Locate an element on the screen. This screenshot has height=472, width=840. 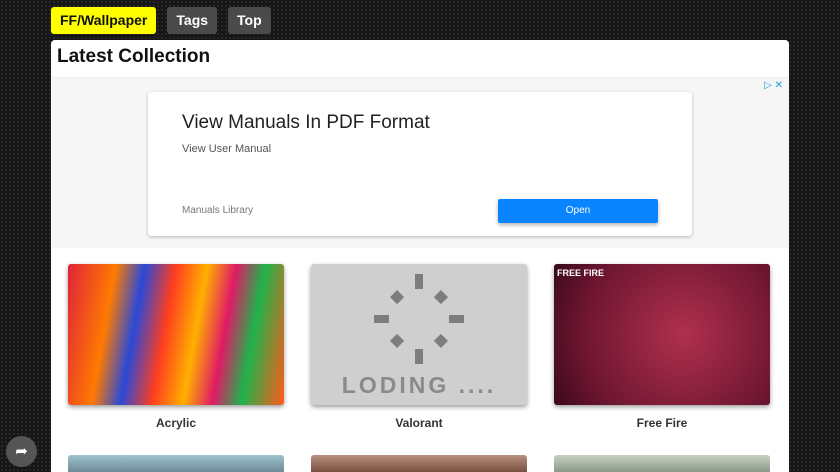
wallpaper-title: Valorant is located at coordinates (419, 423).